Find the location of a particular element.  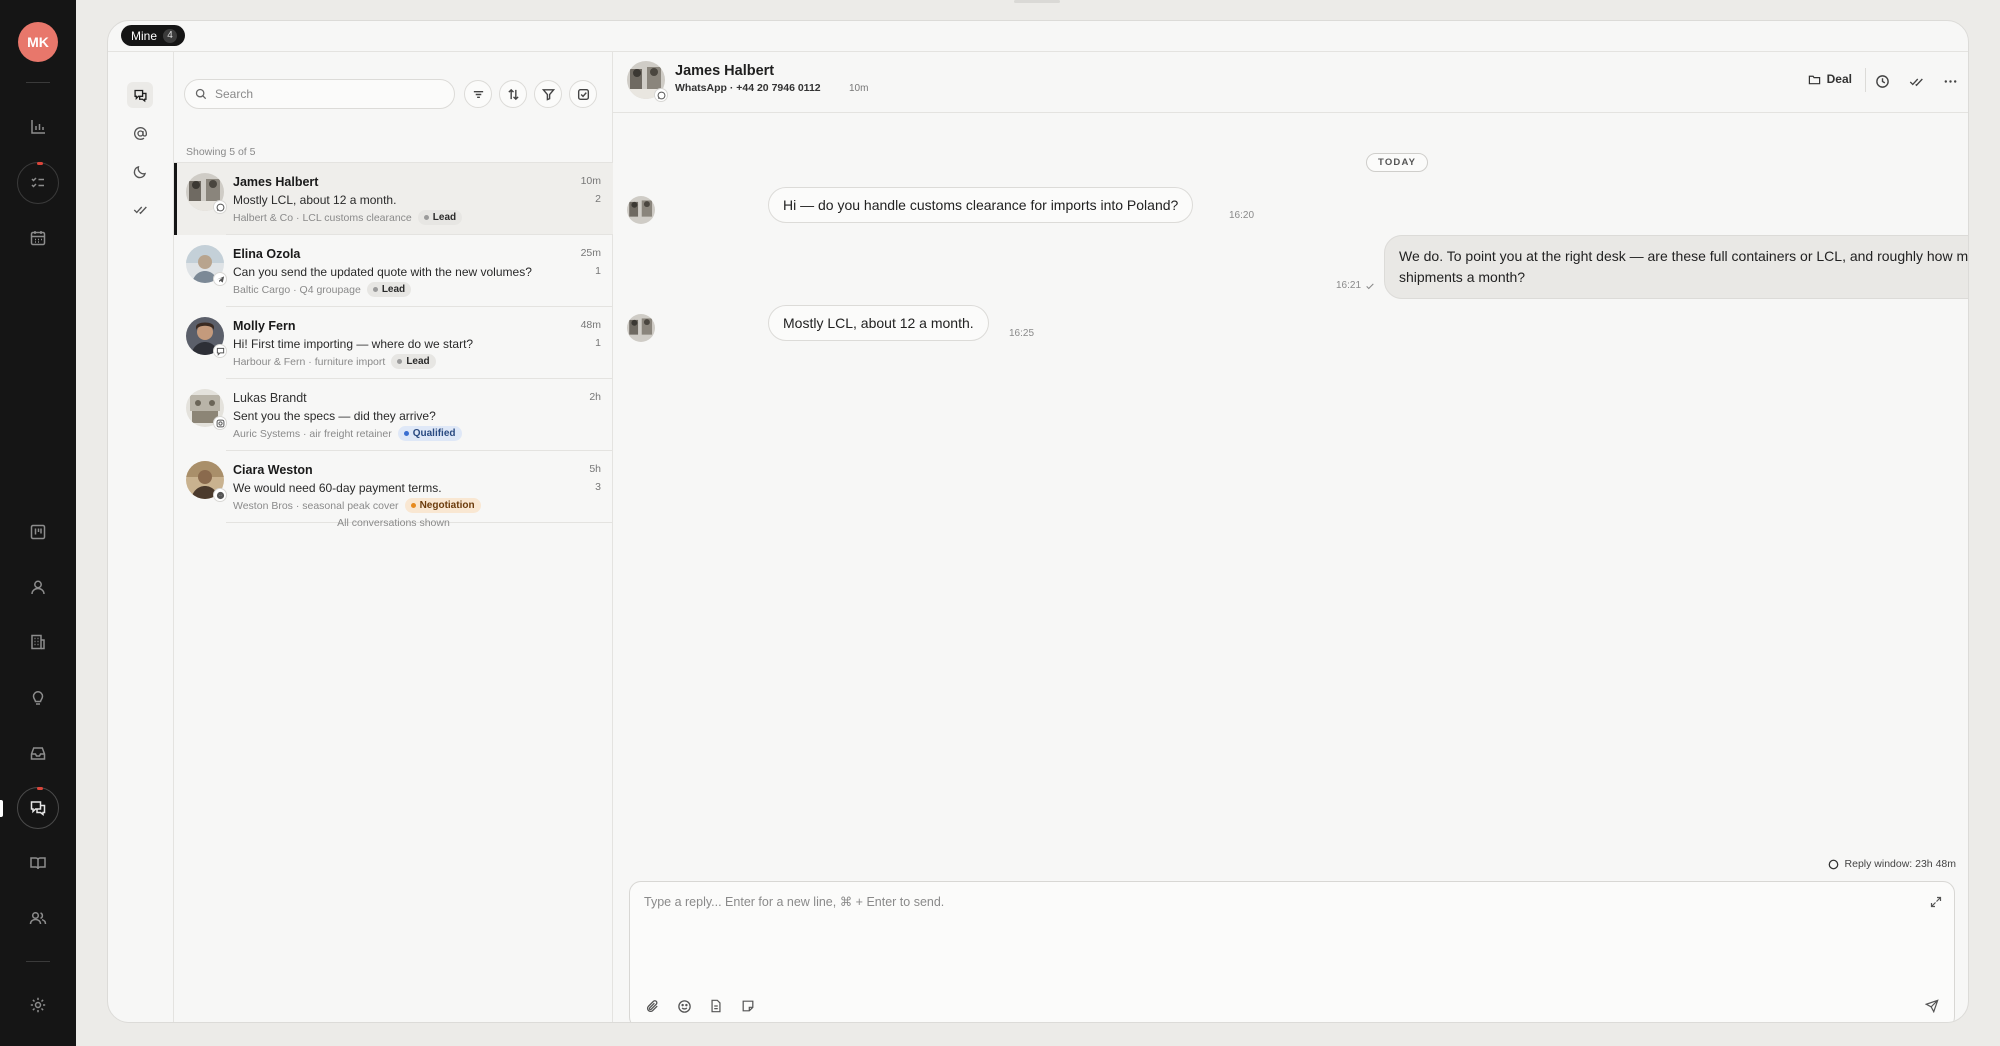

reply-window-indicator: Reply window: 23h 48m is located at coordinates (1892, 864).